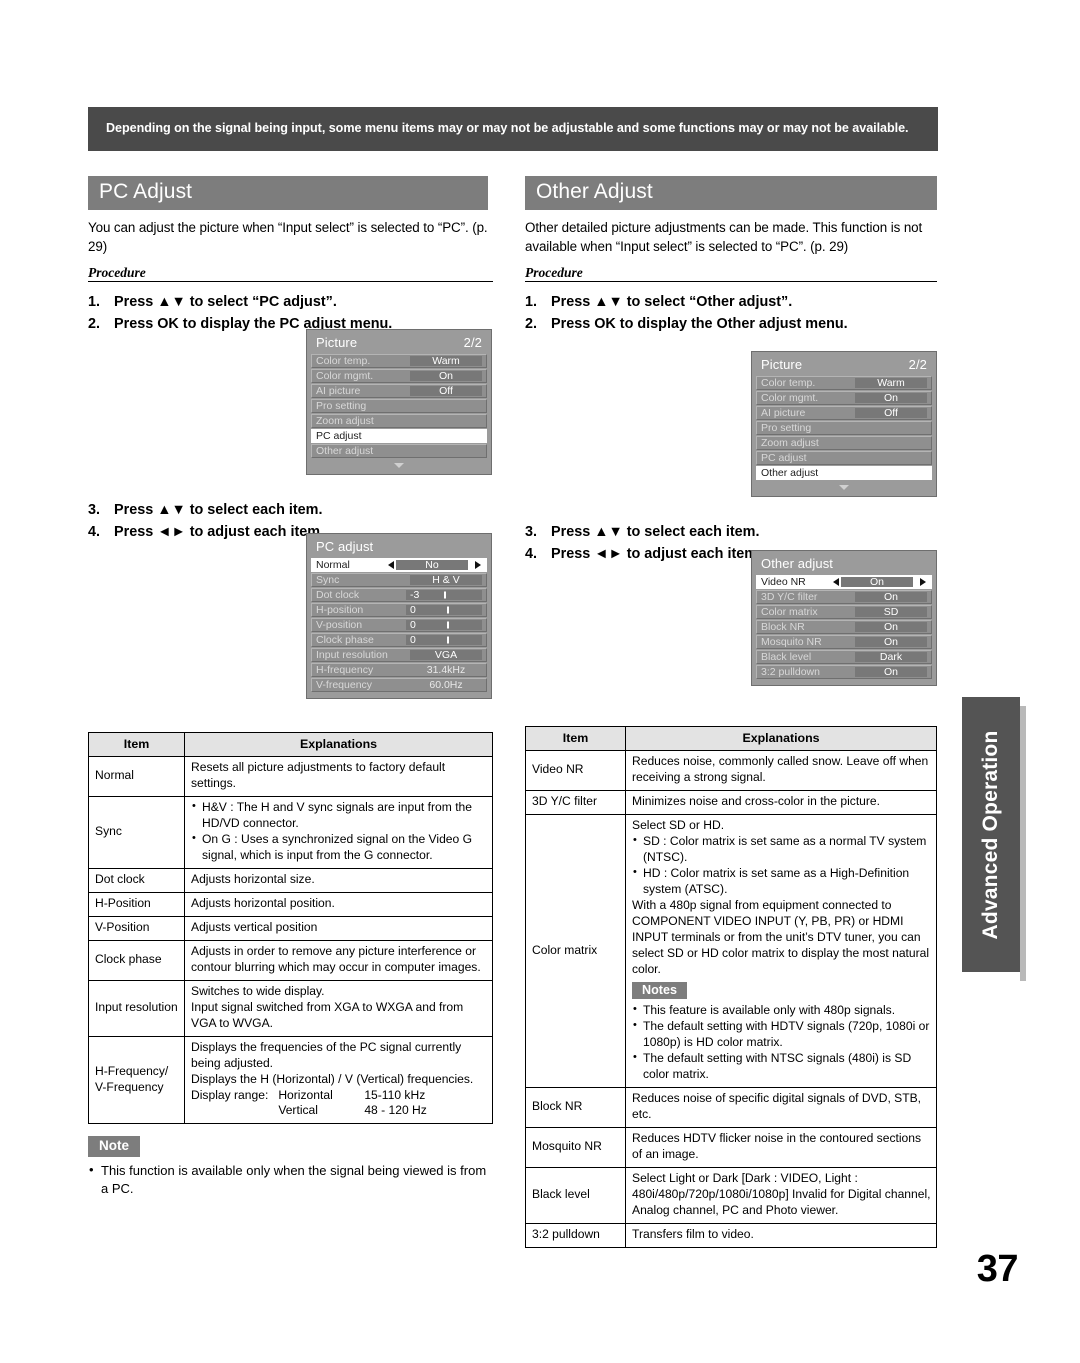 The height and width of the screenshot is (1363, 1080). Describe the element at coordinates (917, 364) in the screenshot. I see `osd-page-indicator: 2/2` at that location.